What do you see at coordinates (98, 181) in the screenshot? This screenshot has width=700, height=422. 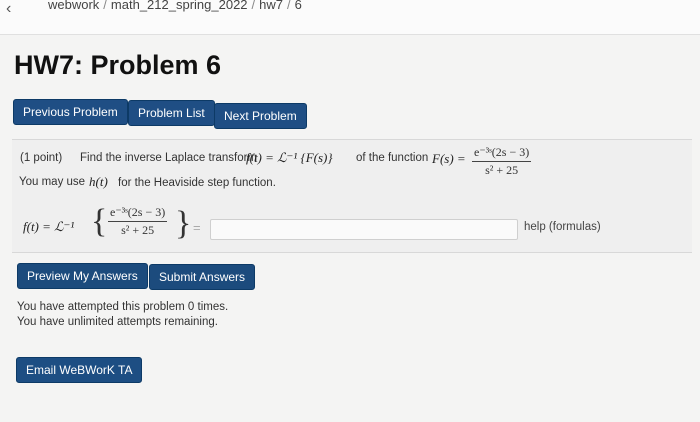 I see `heaviside-symbol: h(t)` at bounding box center [98, 181].